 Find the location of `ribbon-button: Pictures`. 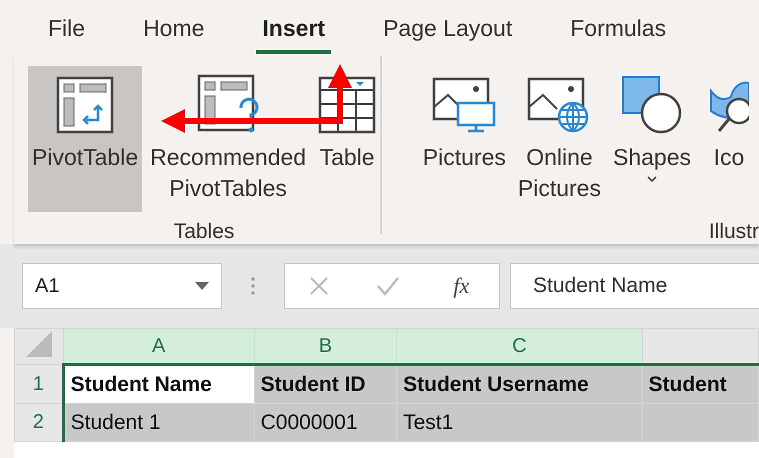

ribbon-button: Pictures is located at coordinates (464, 139).